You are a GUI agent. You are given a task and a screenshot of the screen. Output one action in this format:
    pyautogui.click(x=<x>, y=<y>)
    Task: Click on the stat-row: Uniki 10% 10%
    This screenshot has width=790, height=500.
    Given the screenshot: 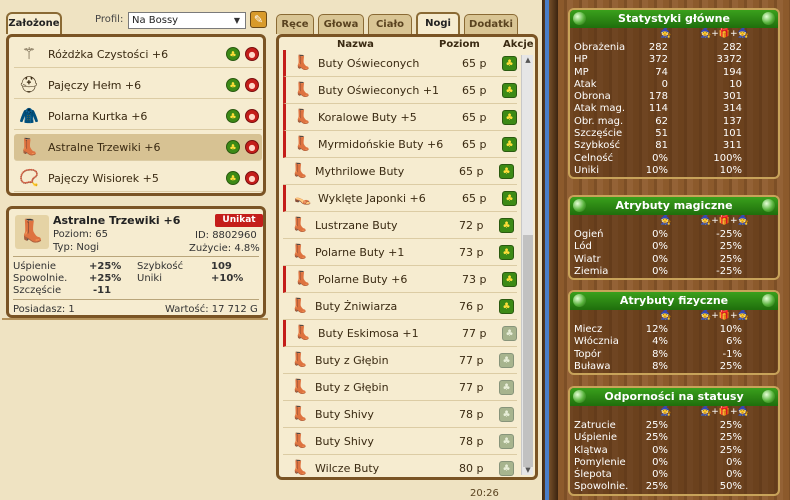 What is the action you would take?
    pyautogui.click(x=674, y=171)
    